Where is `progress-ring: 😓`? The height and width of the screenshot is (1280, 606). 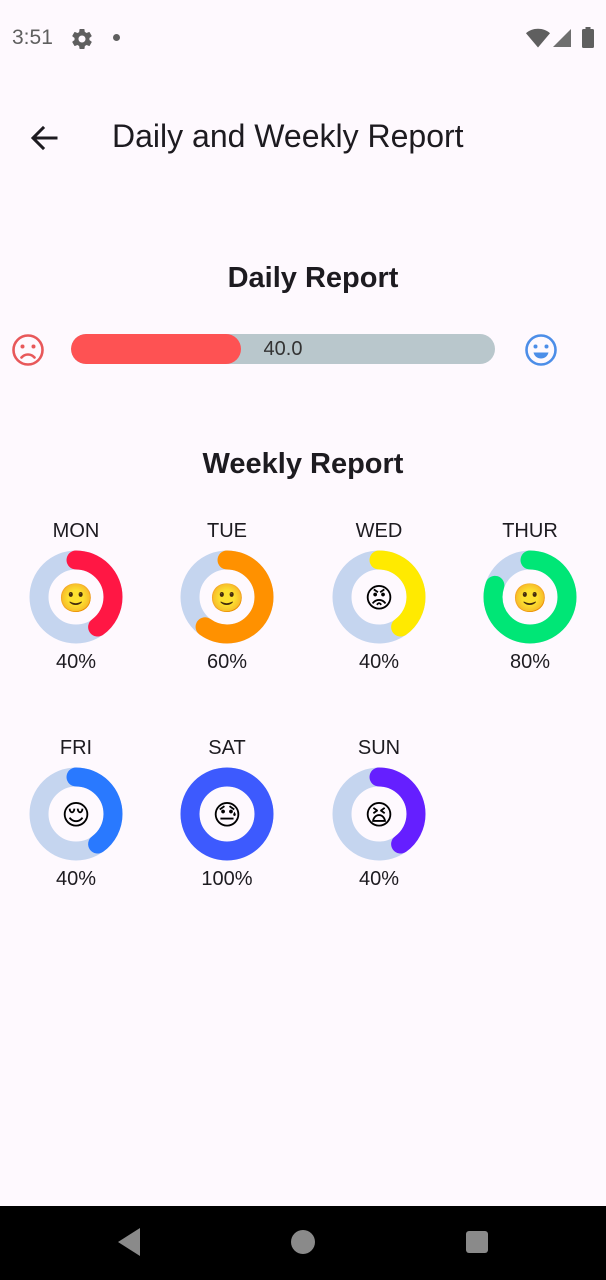
progress-ring: 😓 is located at coordinates (227, 814).